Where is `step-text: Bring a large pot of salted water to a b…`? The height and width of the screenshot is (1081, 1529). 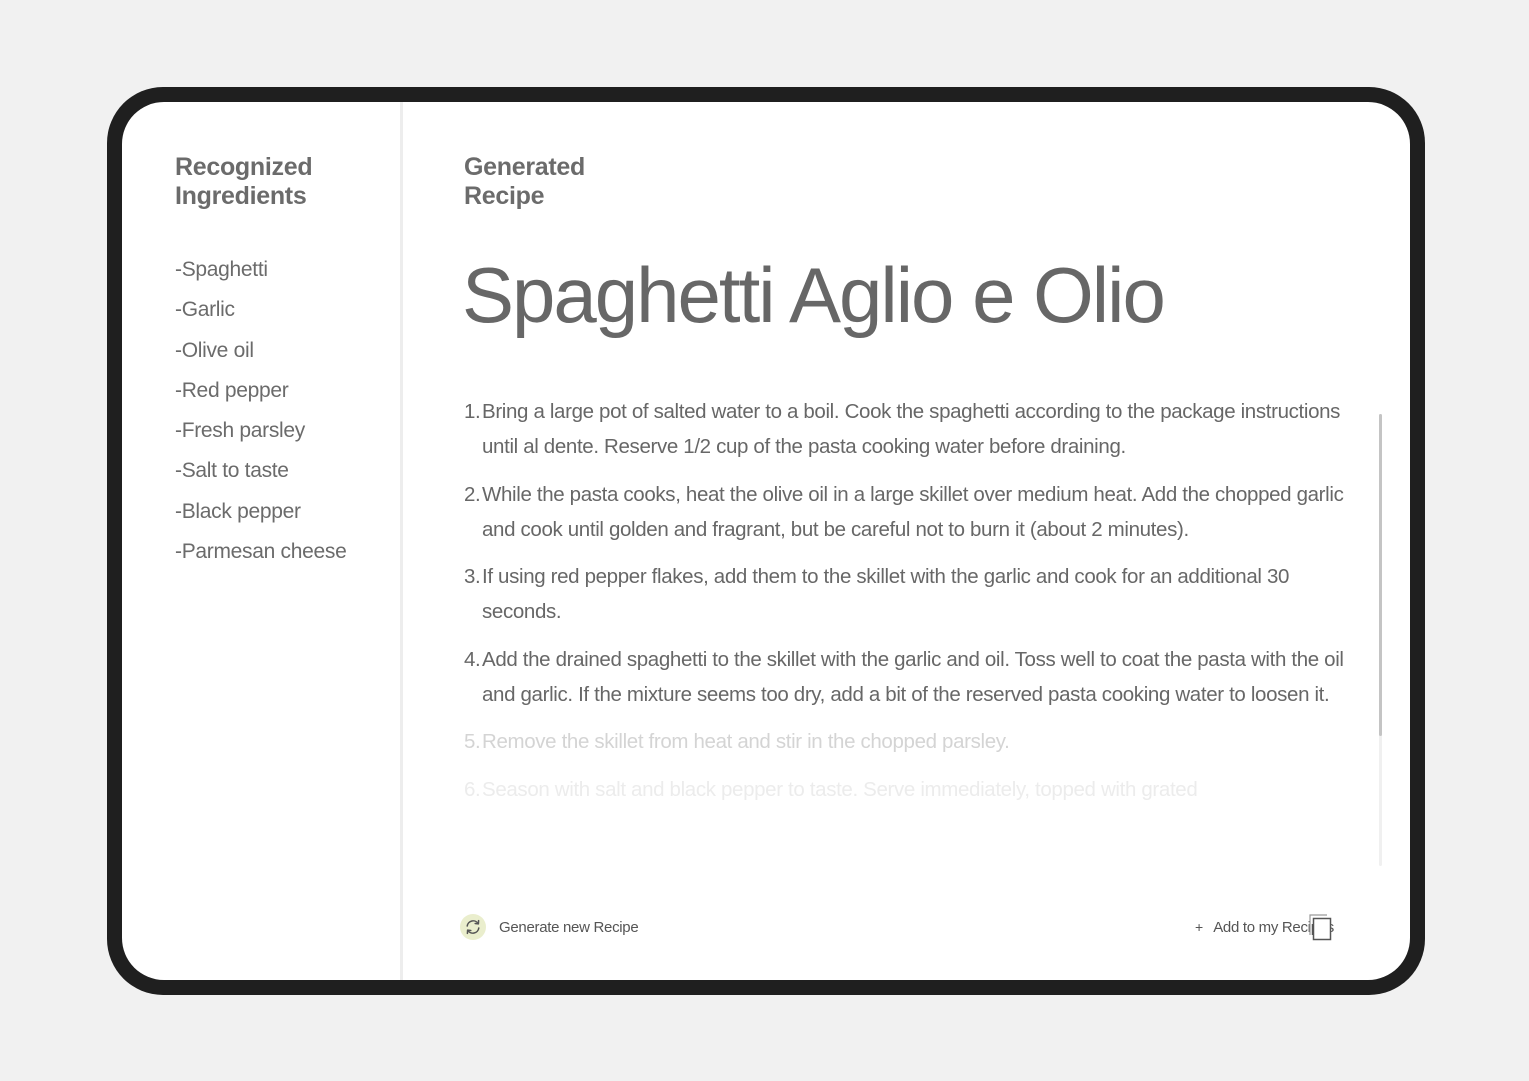 step-text: Bring a large pot of salted water to a b… is located at coordinates (911, 429).